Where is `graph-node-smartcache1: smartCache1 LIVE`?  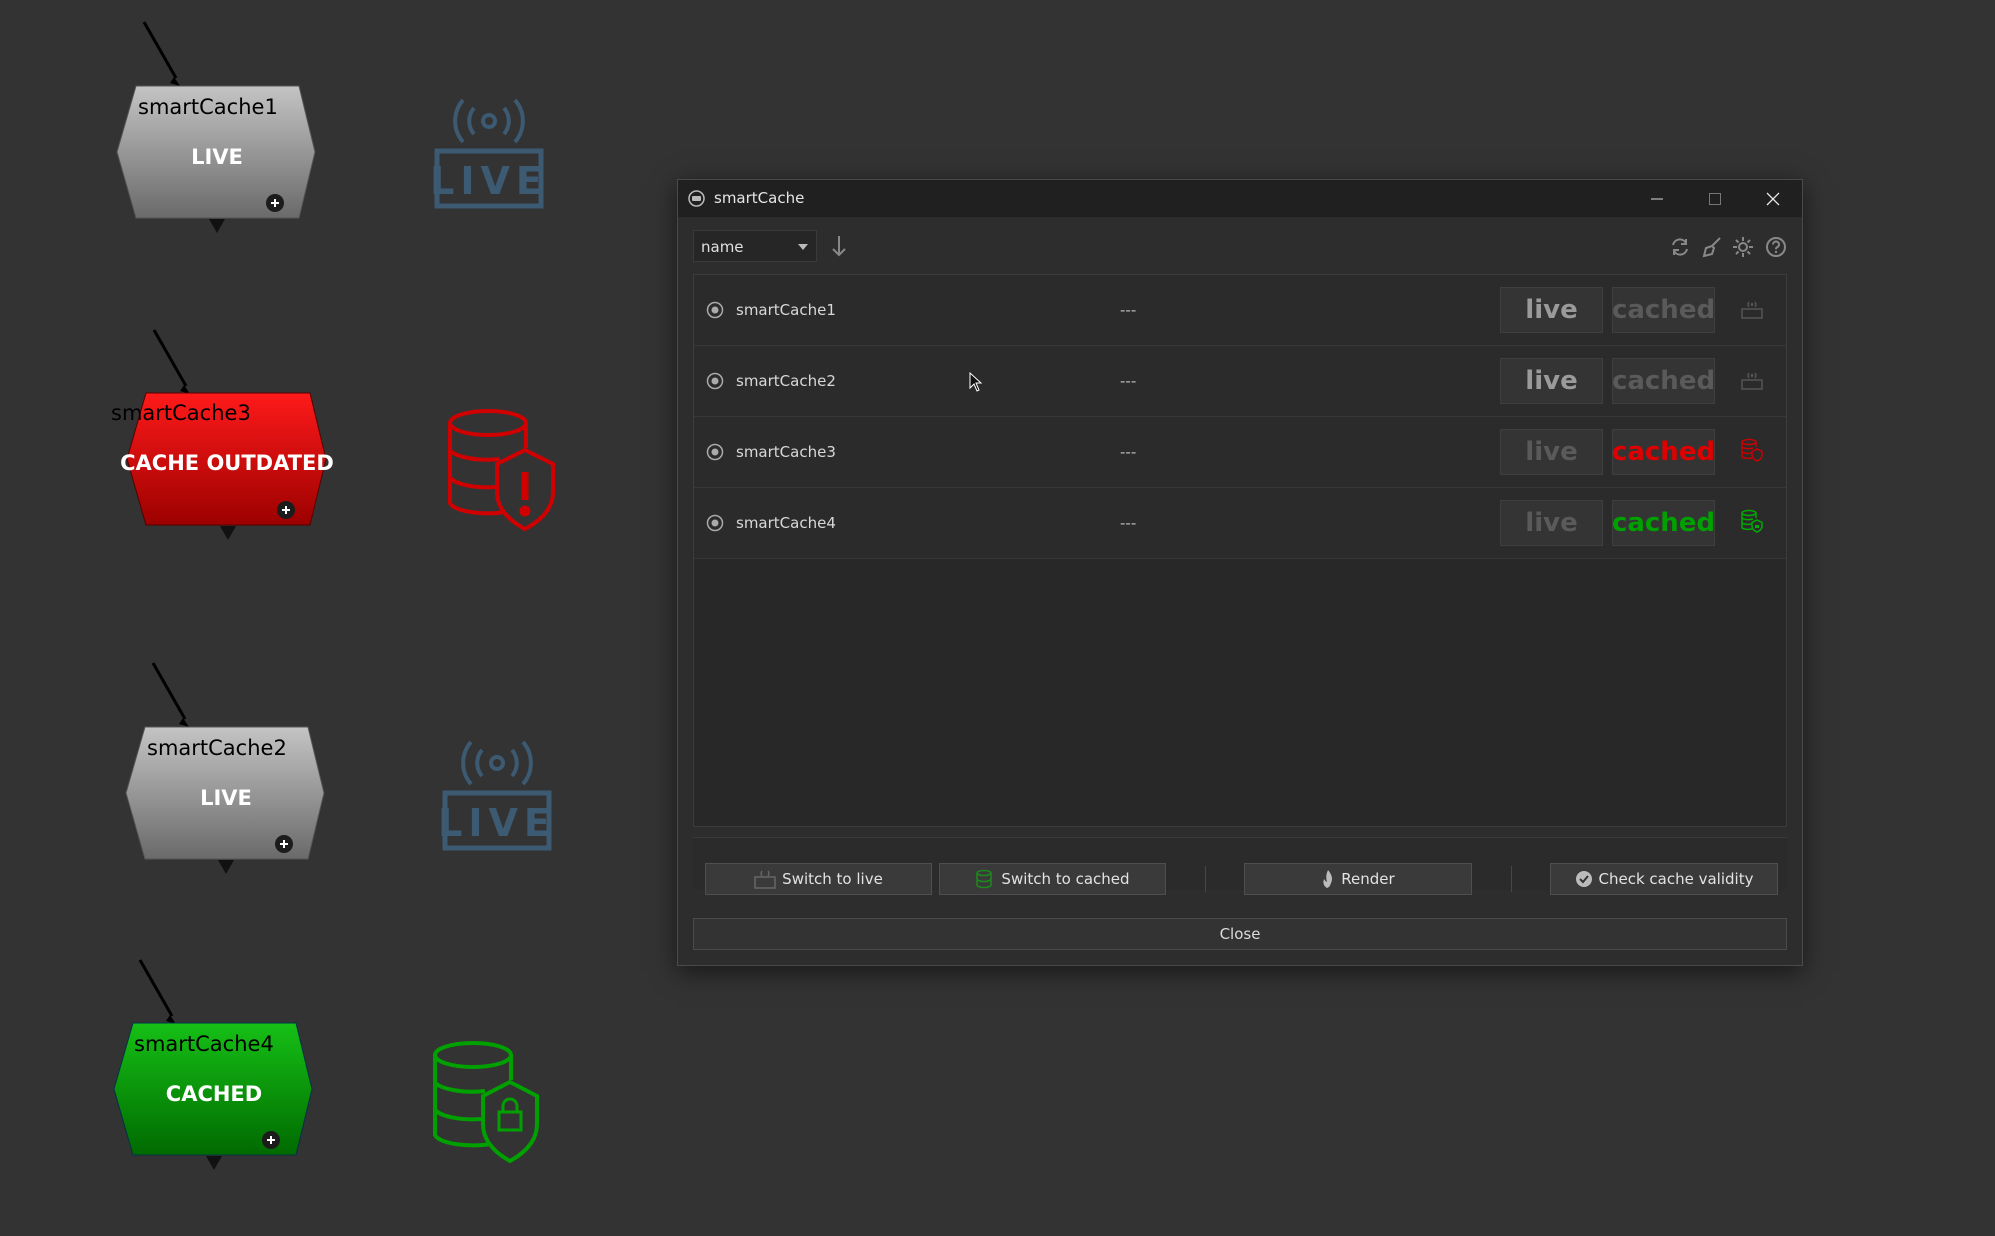
graph-node-smartcache1: smartCache1 LIVE is located at coordinates (216, 127).